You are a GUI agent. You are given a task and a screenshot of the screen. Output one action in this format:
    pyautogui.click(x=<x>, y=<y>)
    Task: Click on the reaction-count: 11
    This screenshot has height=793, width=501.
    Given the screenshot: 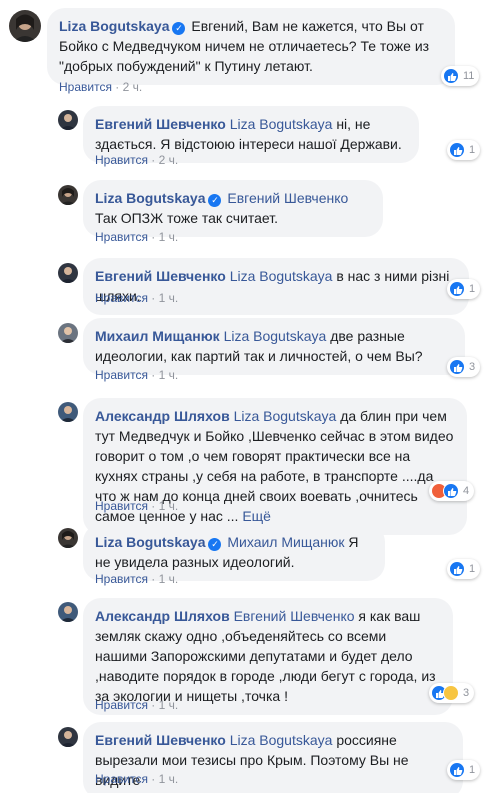 What is the action you would take?
    pyautogui.click(x=469, y=76)
    